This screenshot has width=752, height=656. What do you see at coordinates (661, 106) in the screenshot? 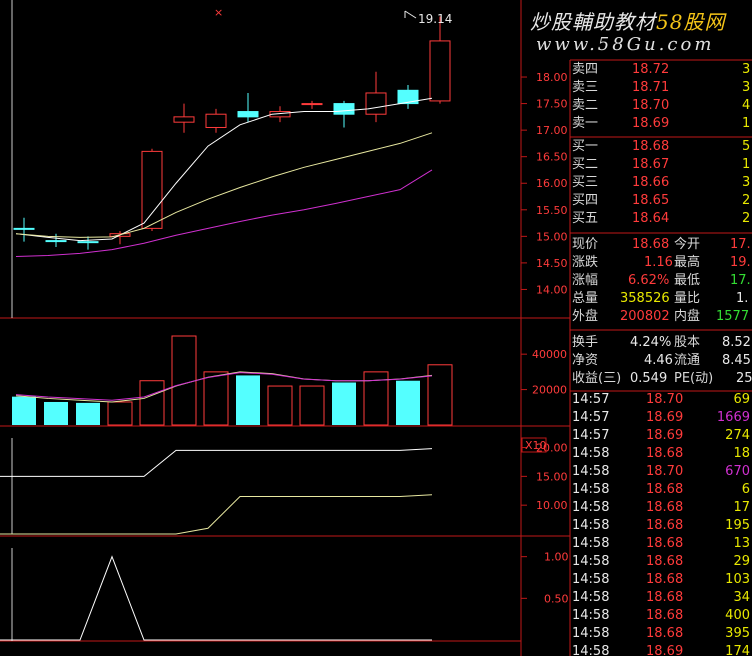
I see `asks-row: 卖二 18.70 4` at bounding box center [661, 106].